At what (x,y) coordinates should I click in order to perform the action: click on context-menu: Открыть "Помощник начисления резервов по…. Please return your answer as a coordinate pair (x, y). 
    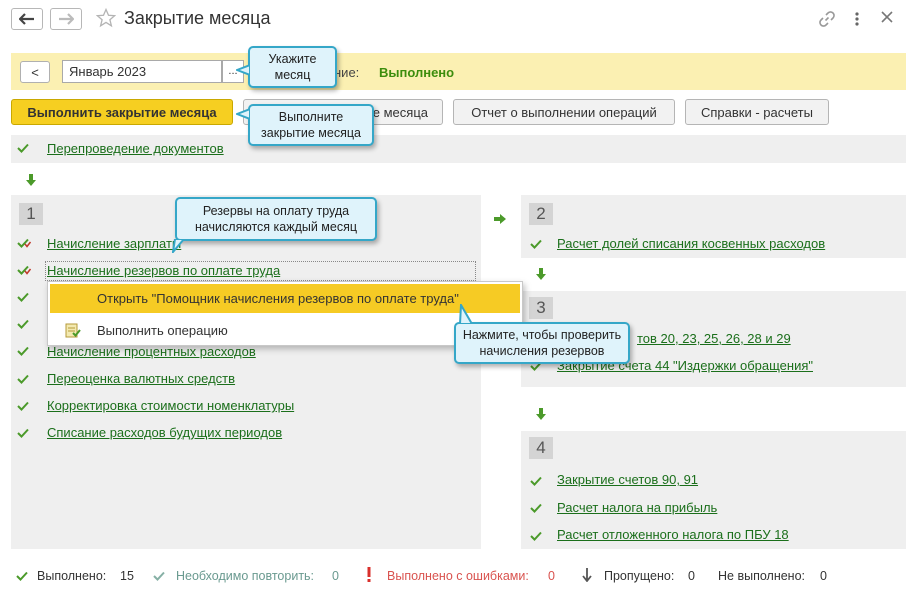
    Looking at the image, I should click on (285, 313).